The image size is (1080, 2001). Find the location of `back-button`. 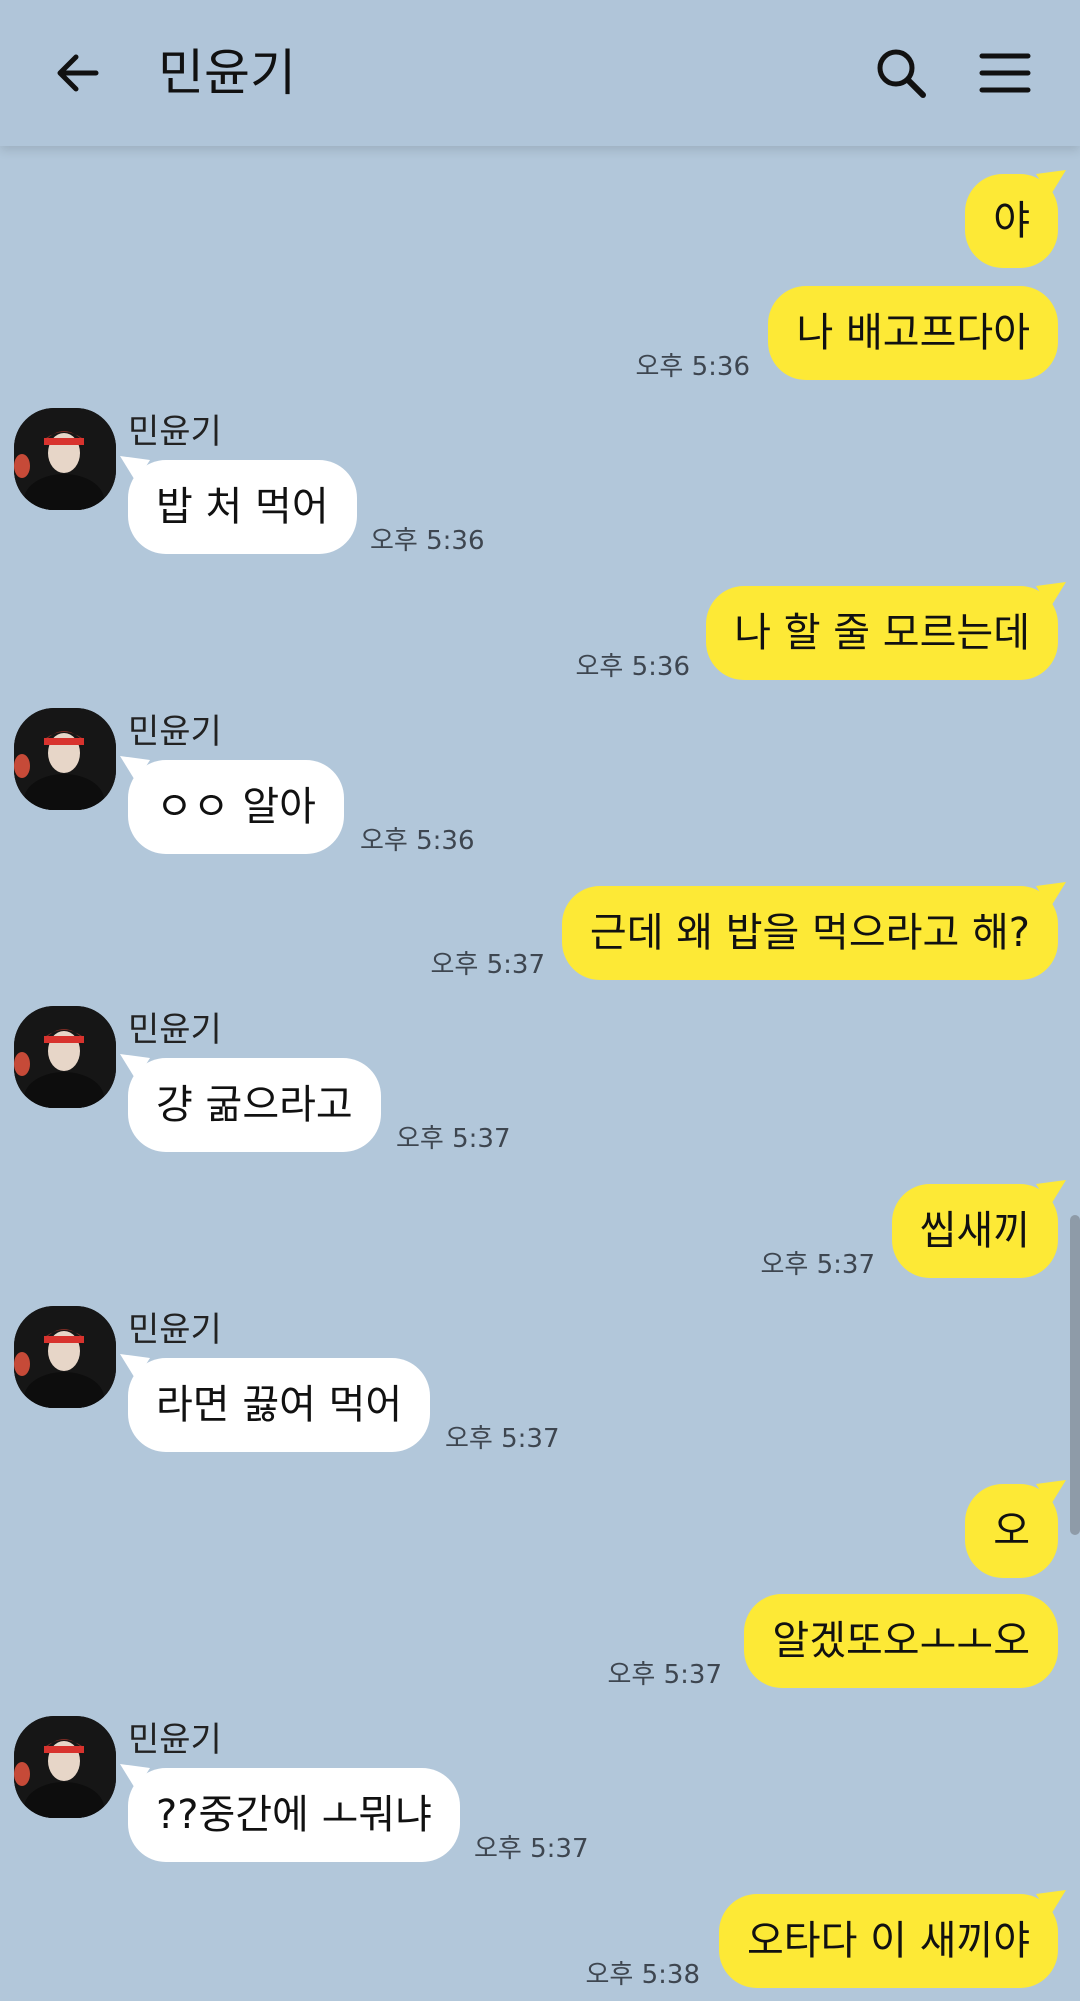

back-button is located at coordinates (77, 73).